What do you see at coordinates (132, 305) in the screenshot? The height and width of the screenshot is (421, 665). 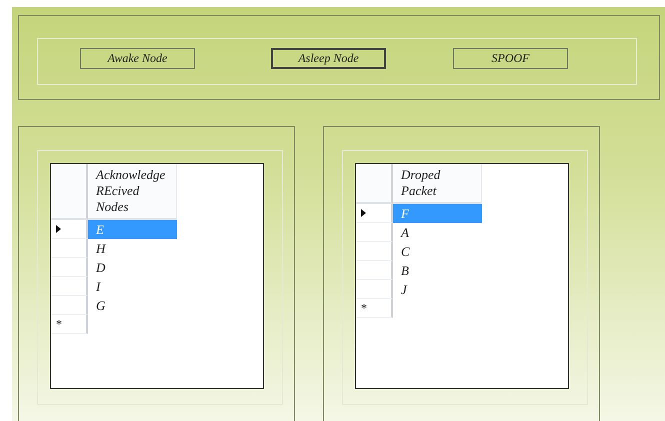 I see `grid-cell: G` at bounding box center [132, 305].